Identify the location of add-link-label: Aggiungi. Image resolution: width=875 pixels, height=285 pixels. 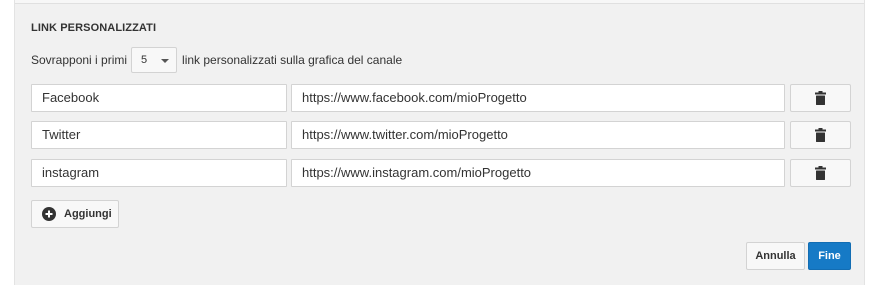
(88, 214).